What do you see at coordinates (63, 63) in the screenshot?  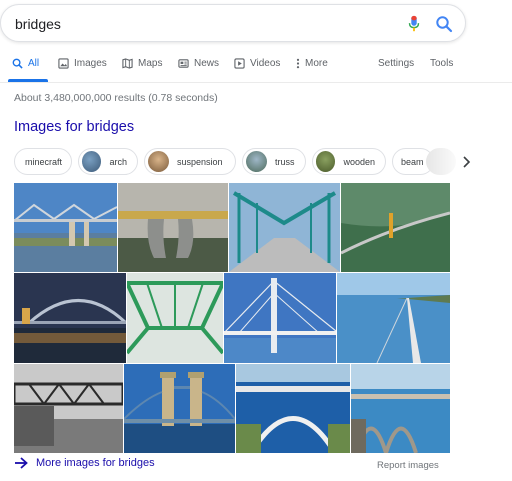 I see `image-icon` at bounding box center [63, 63].